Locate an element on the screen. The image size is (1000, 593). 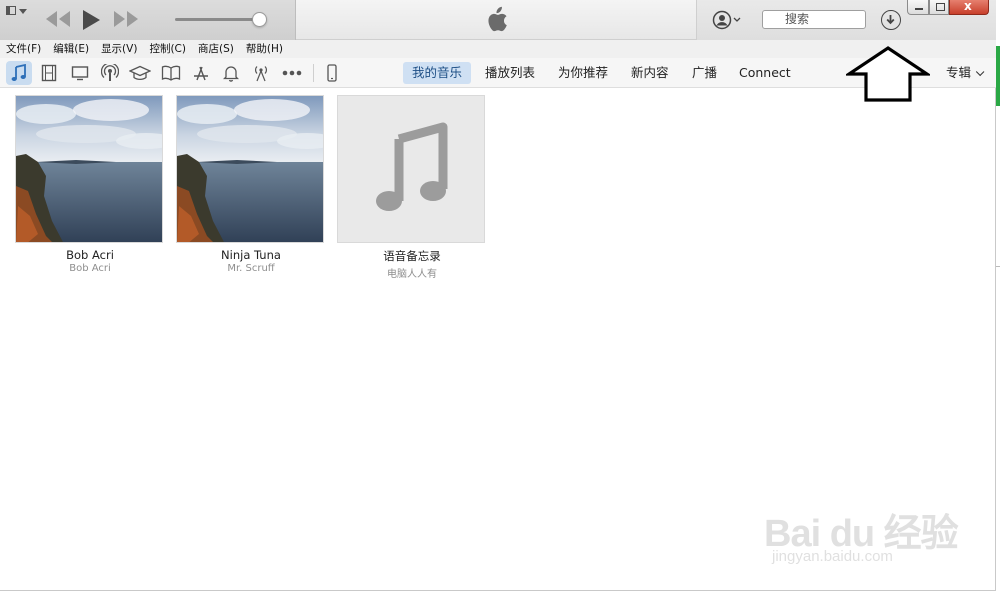
tab-radio: 广播 is located at coordinates (704, 73).